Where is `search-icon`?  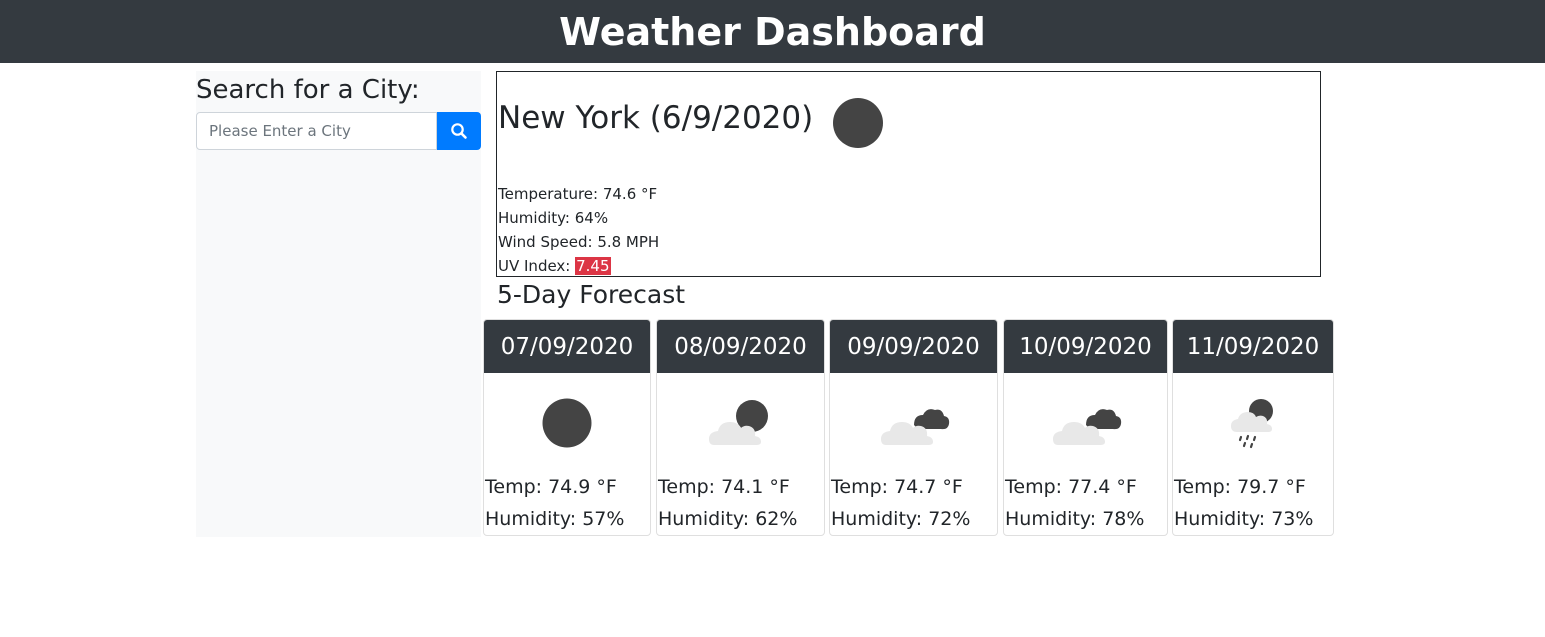 search-icon is located at coordinates (459, 131).